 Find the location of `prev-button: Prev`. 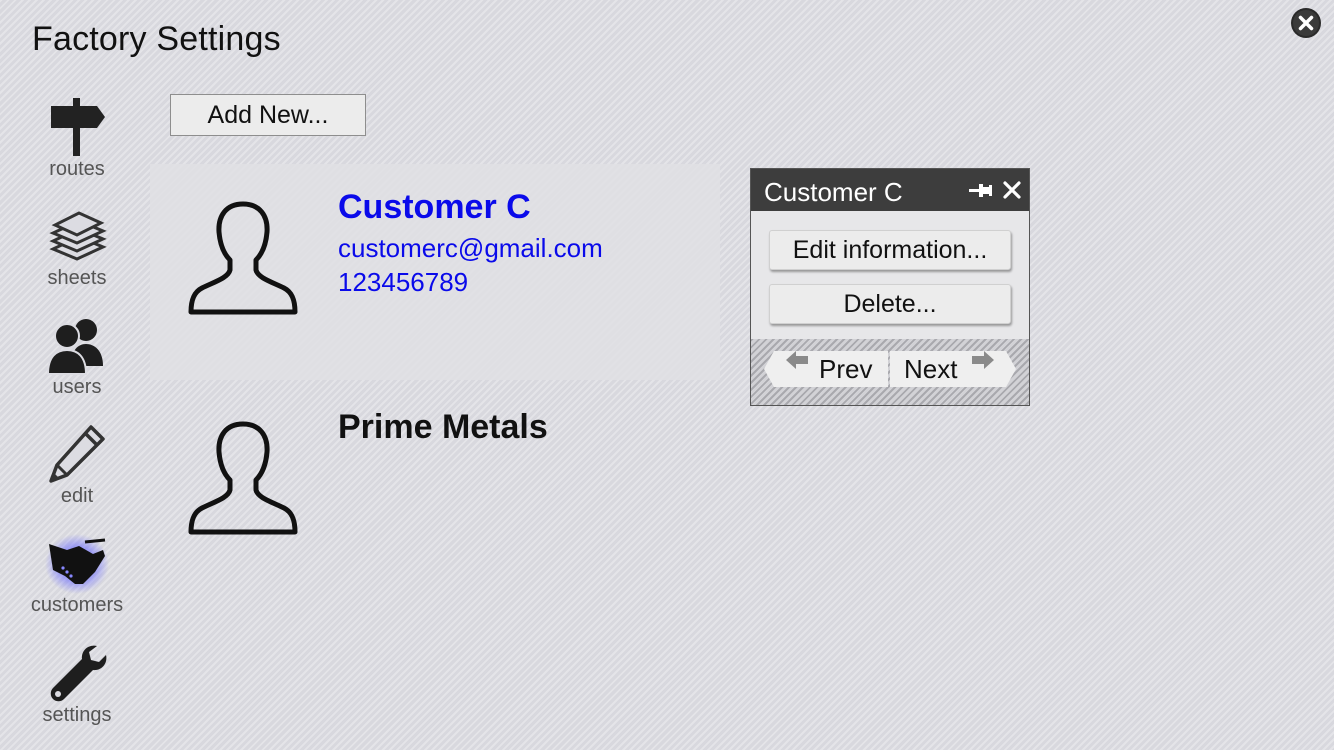

prev-button: Prev is located at coordinates (826, 369).